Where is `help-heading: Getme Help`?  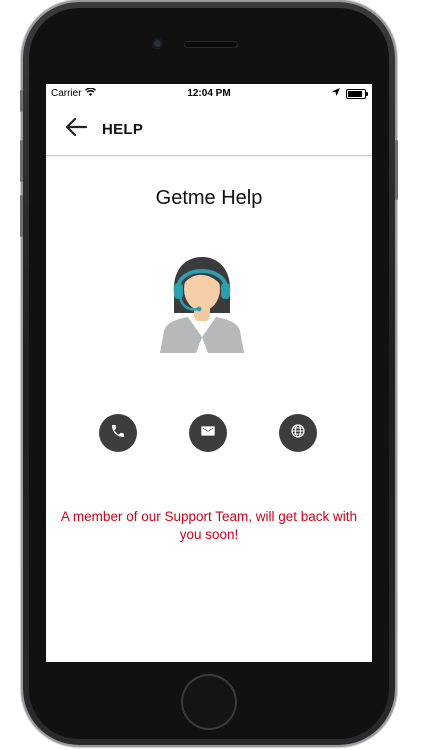
help-heading: Getme Help is located at coordinates (209, 198).